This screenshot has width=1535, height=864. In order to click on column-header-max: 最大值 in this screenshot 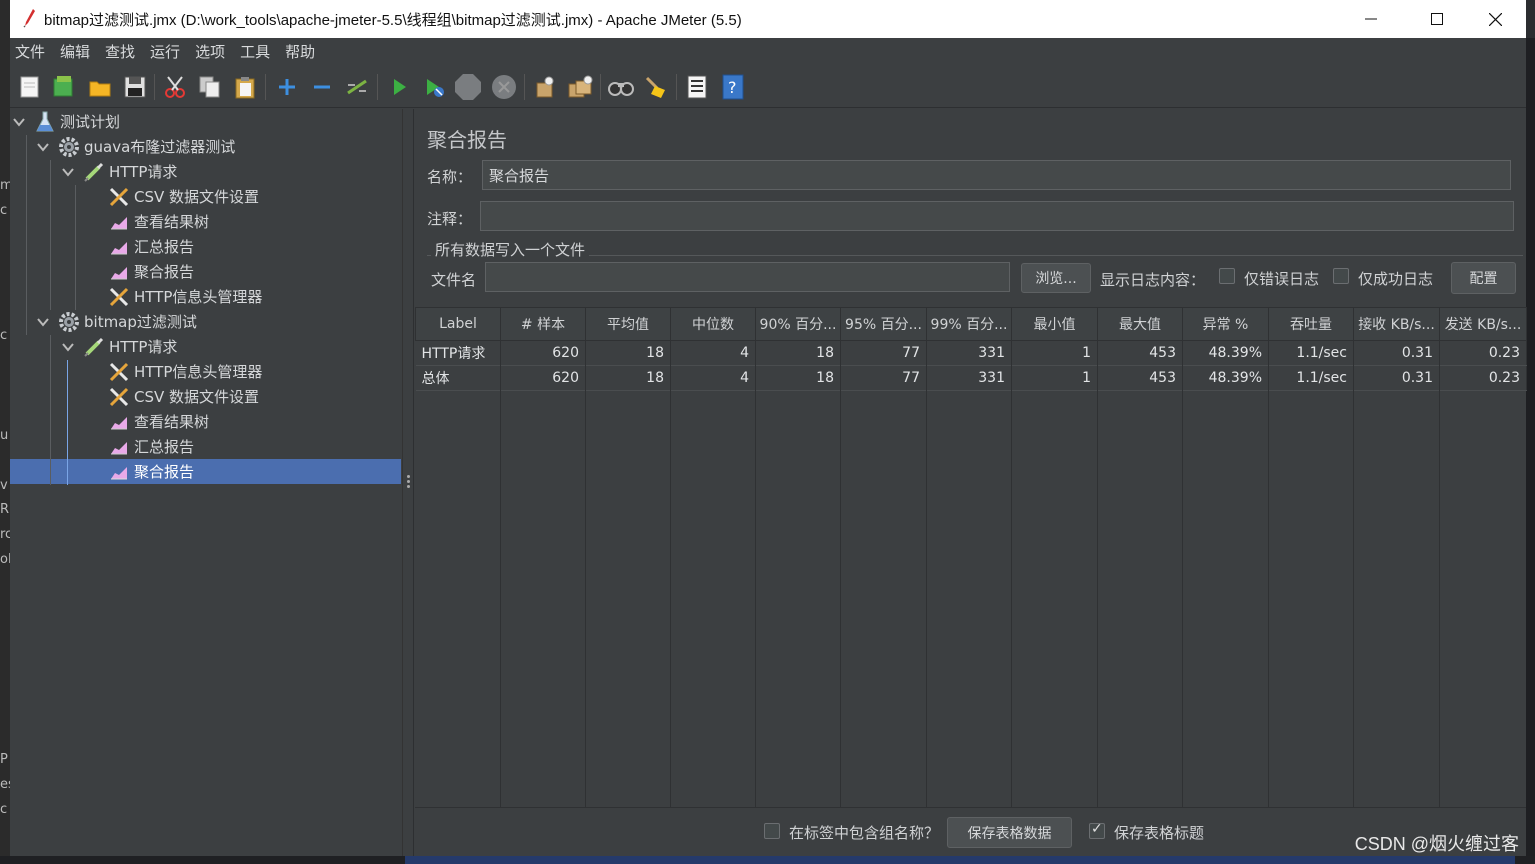, I will do `click(1140, 324)`.